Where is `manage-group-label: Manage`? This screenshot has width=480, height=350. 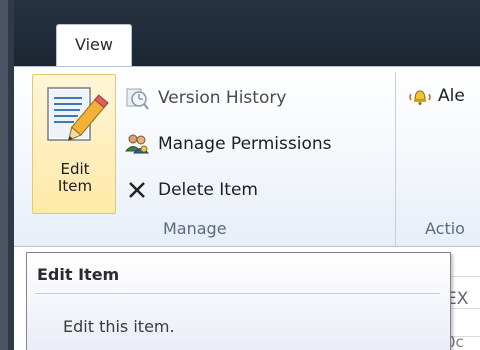 manage-group-label: Manage is located at coordinates (195, 228).